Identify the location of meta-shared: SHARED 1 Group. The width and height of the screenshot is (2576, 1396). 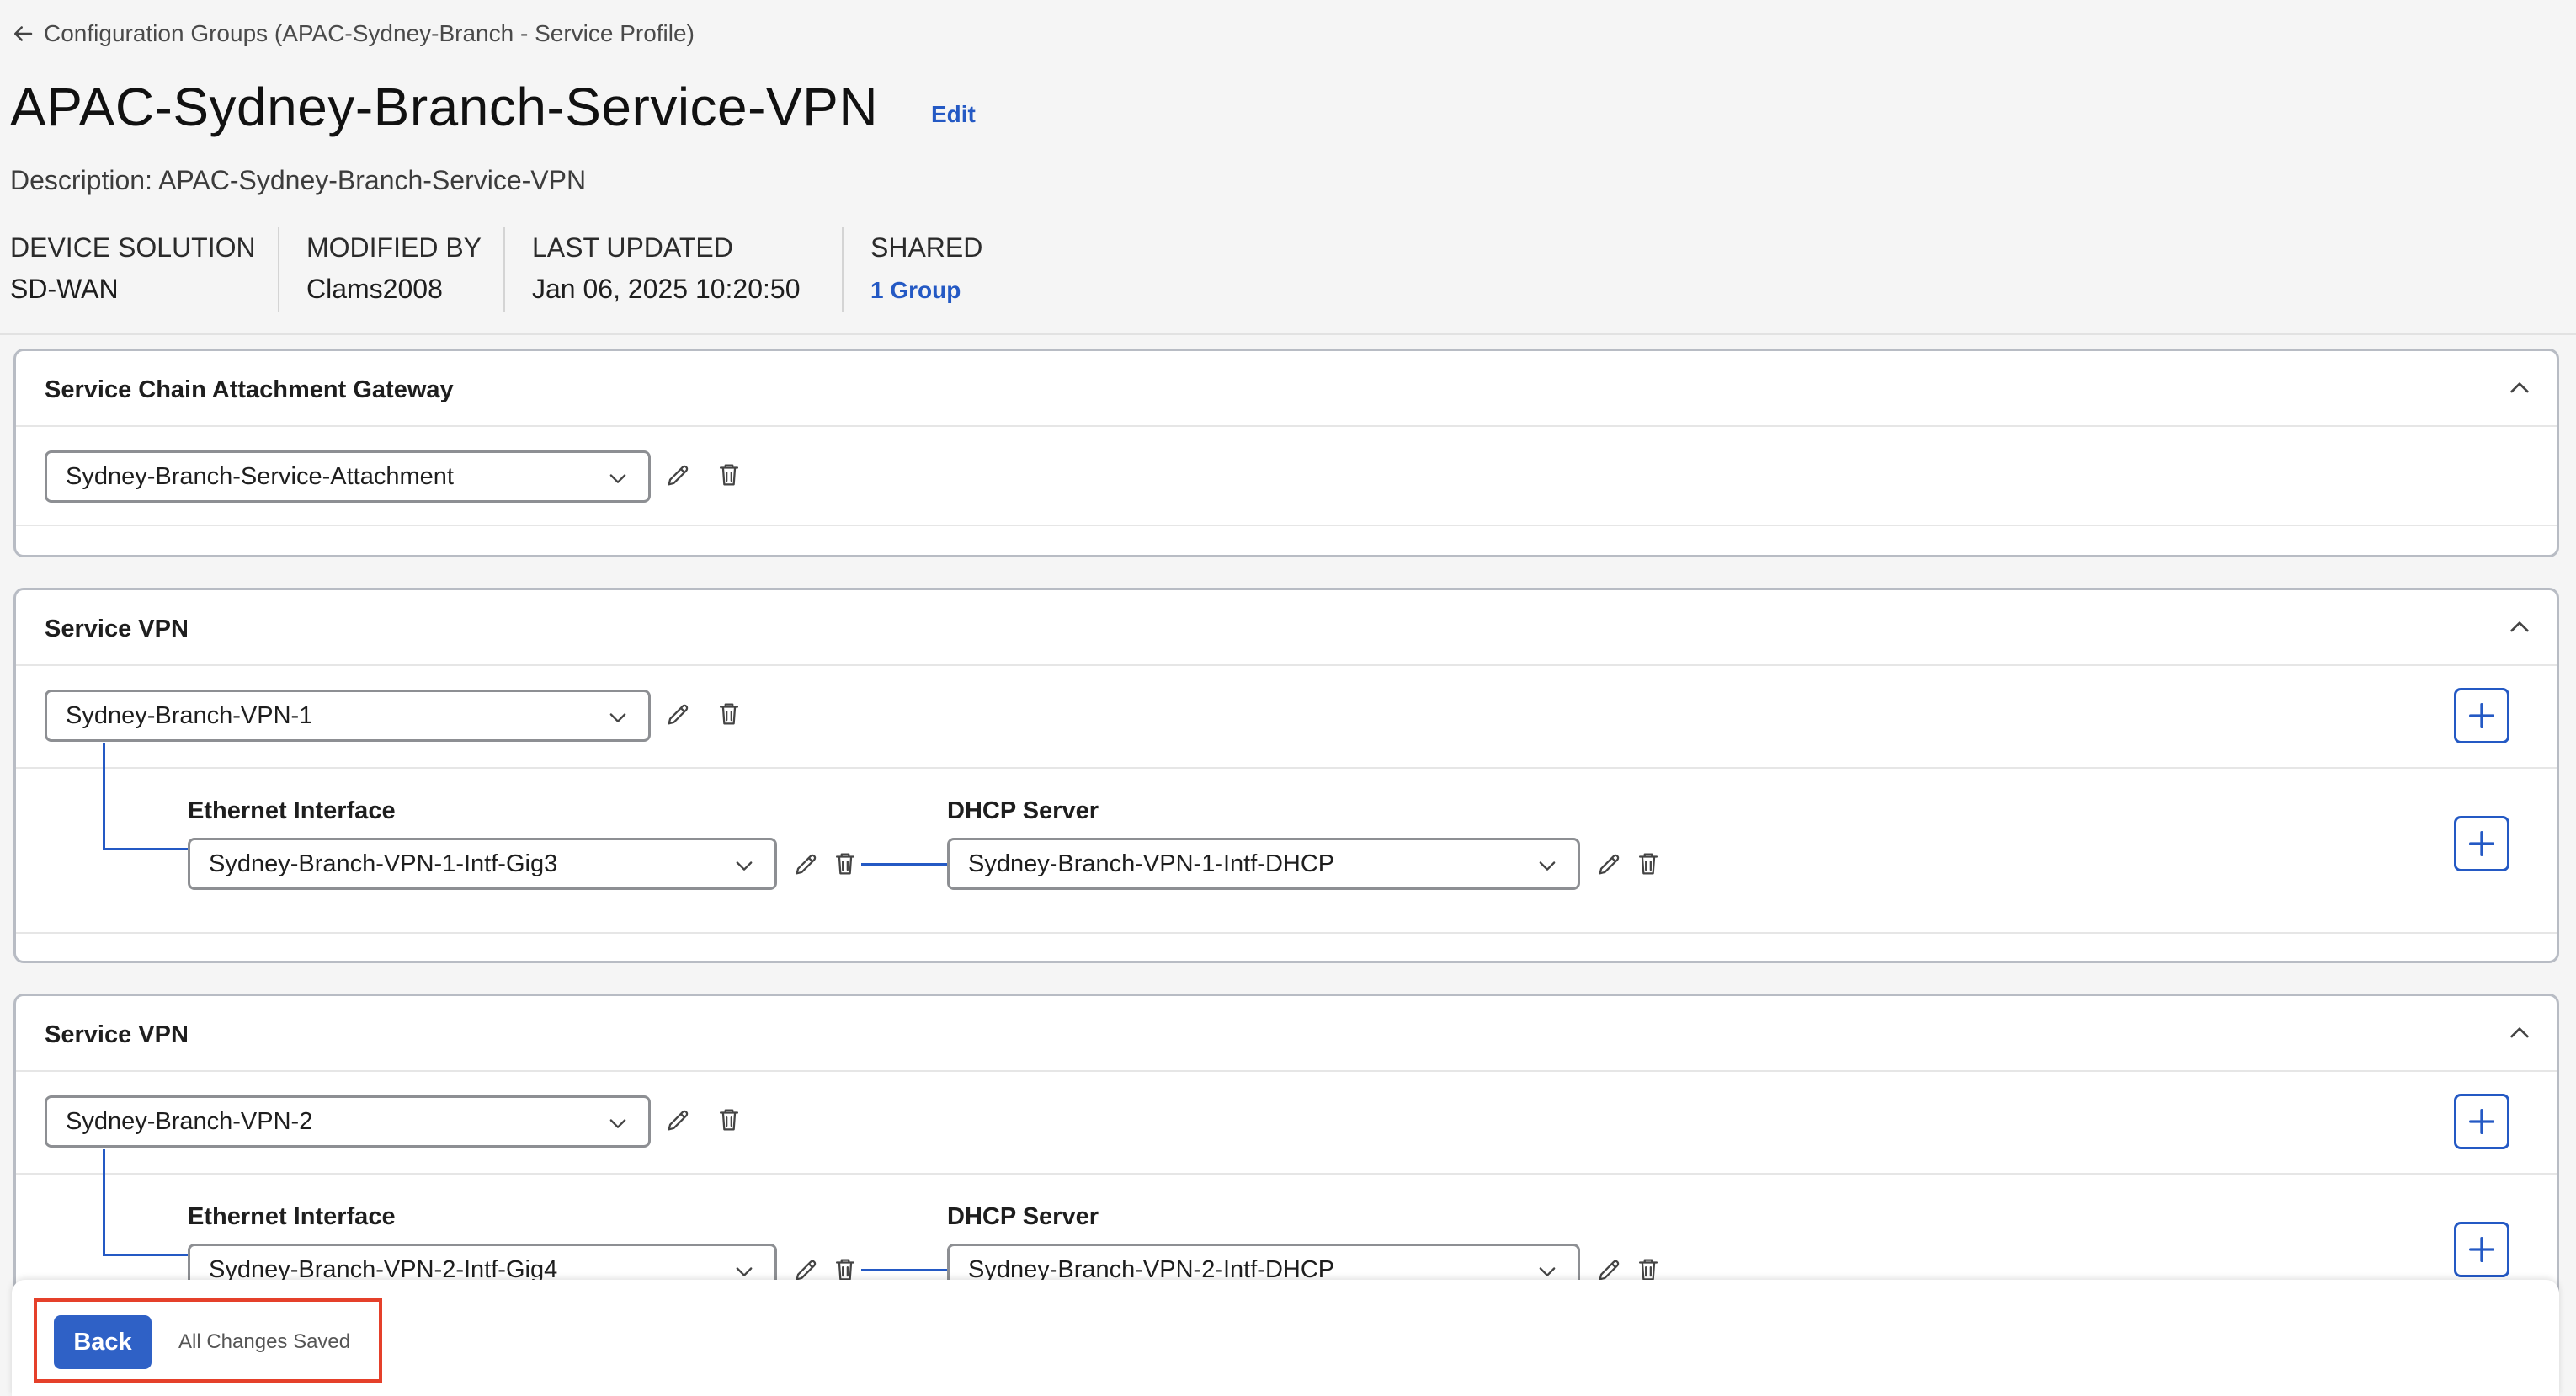
(926, 268).